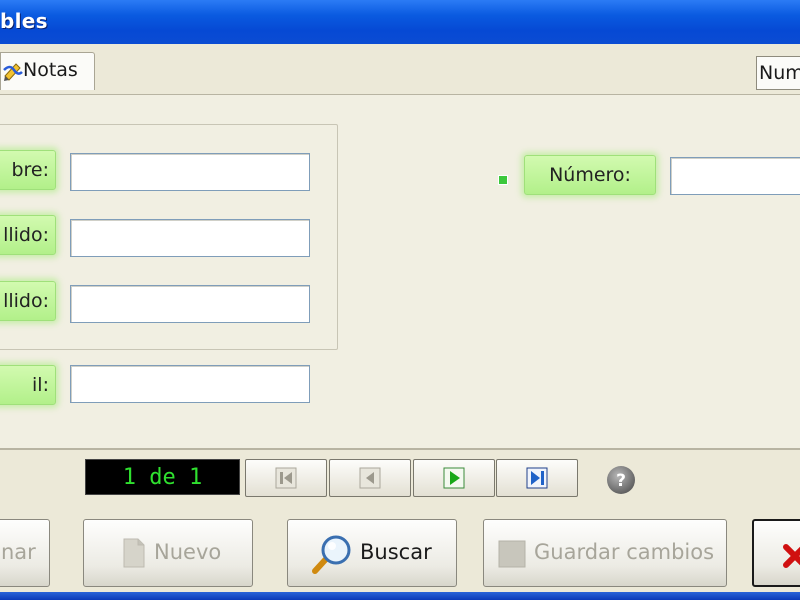  Describe the element at coordinates (590, 175) in the screenshot. I see `numero-label: Número:` at that location.